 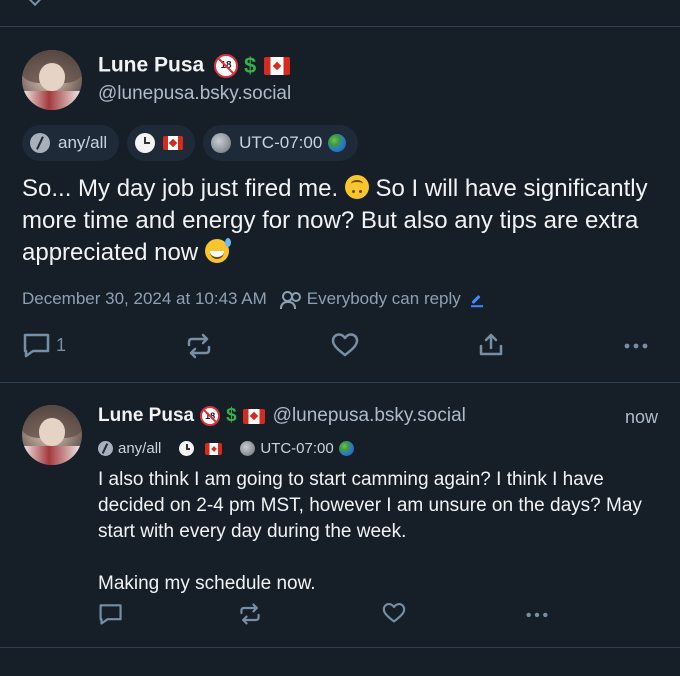 What do you see at coordinates (290, 299) in the screenshot?
I see `people-icon` at bounding box center [290, 299].